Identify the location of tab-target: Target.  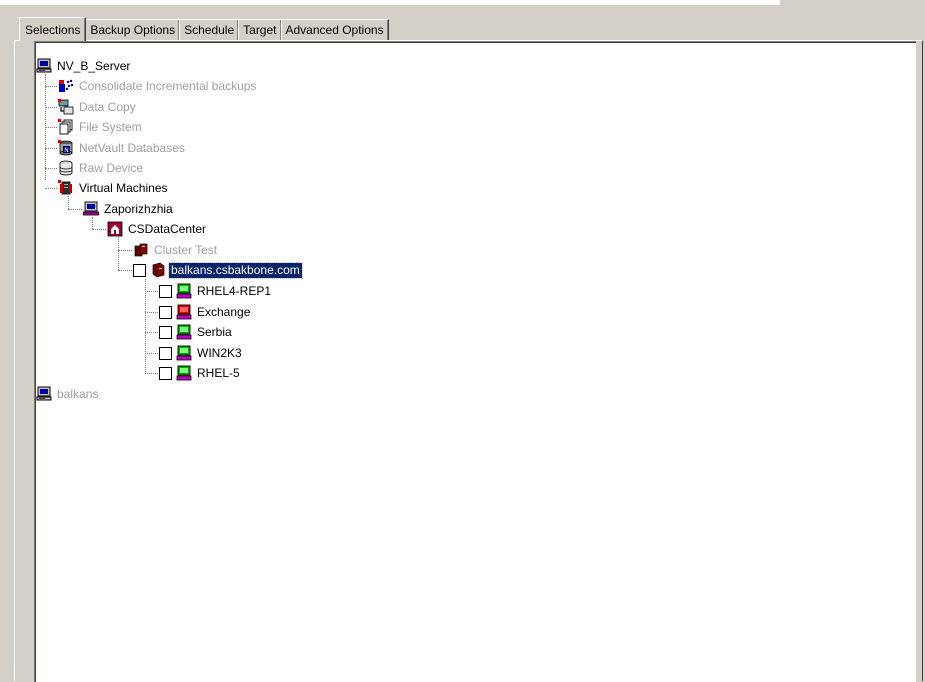
(260, 29).